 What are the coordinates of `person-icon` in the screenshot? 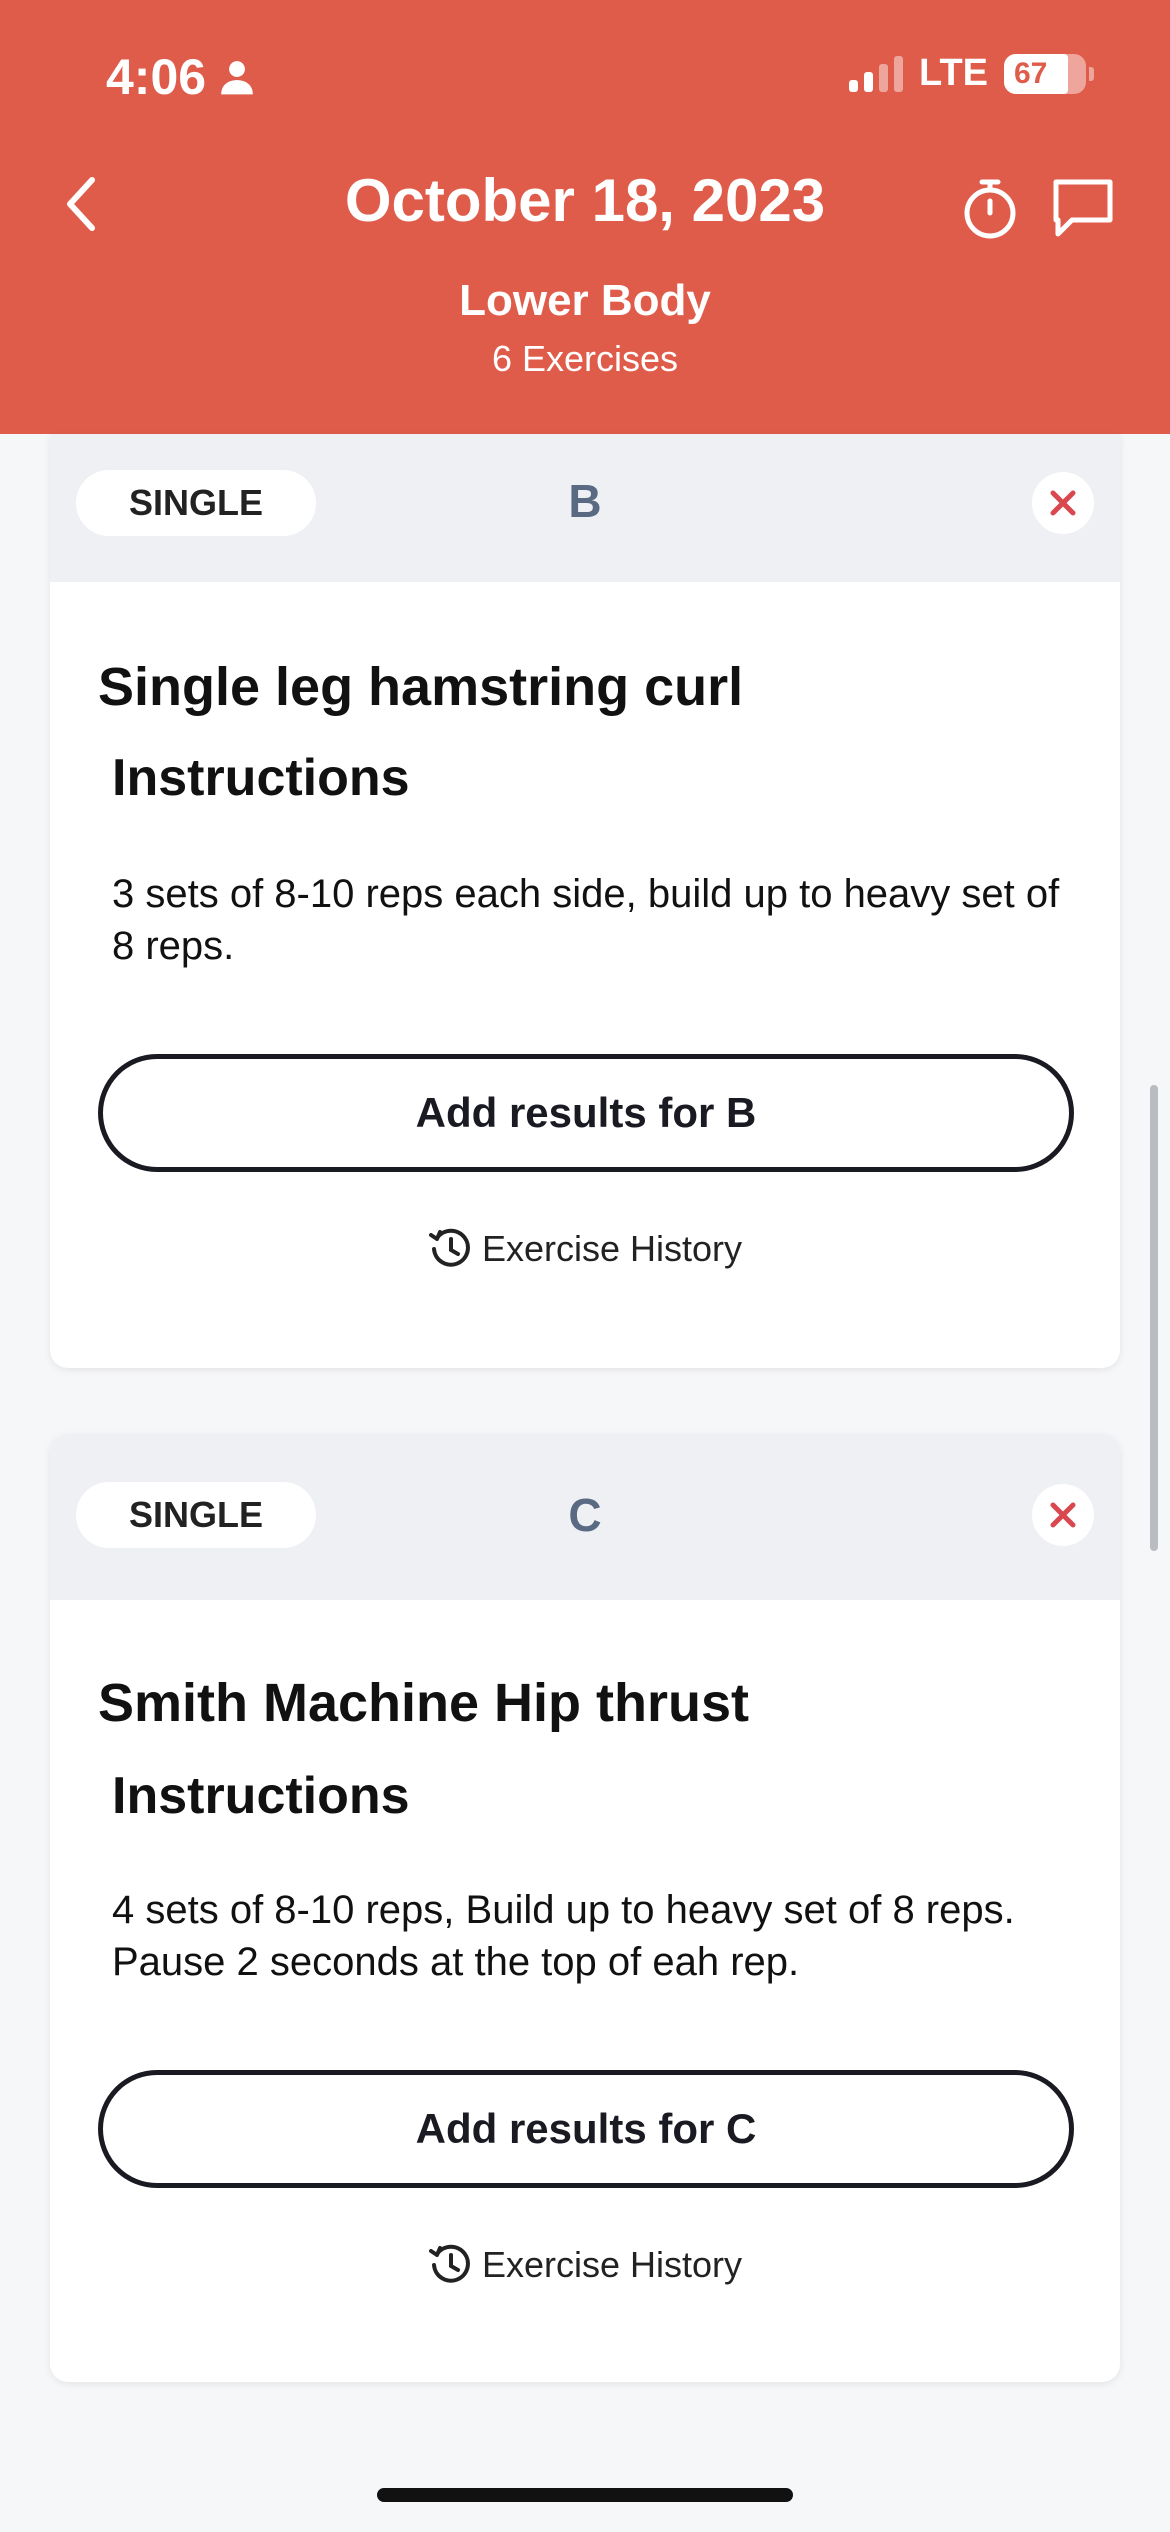 It's located at (237, 78).